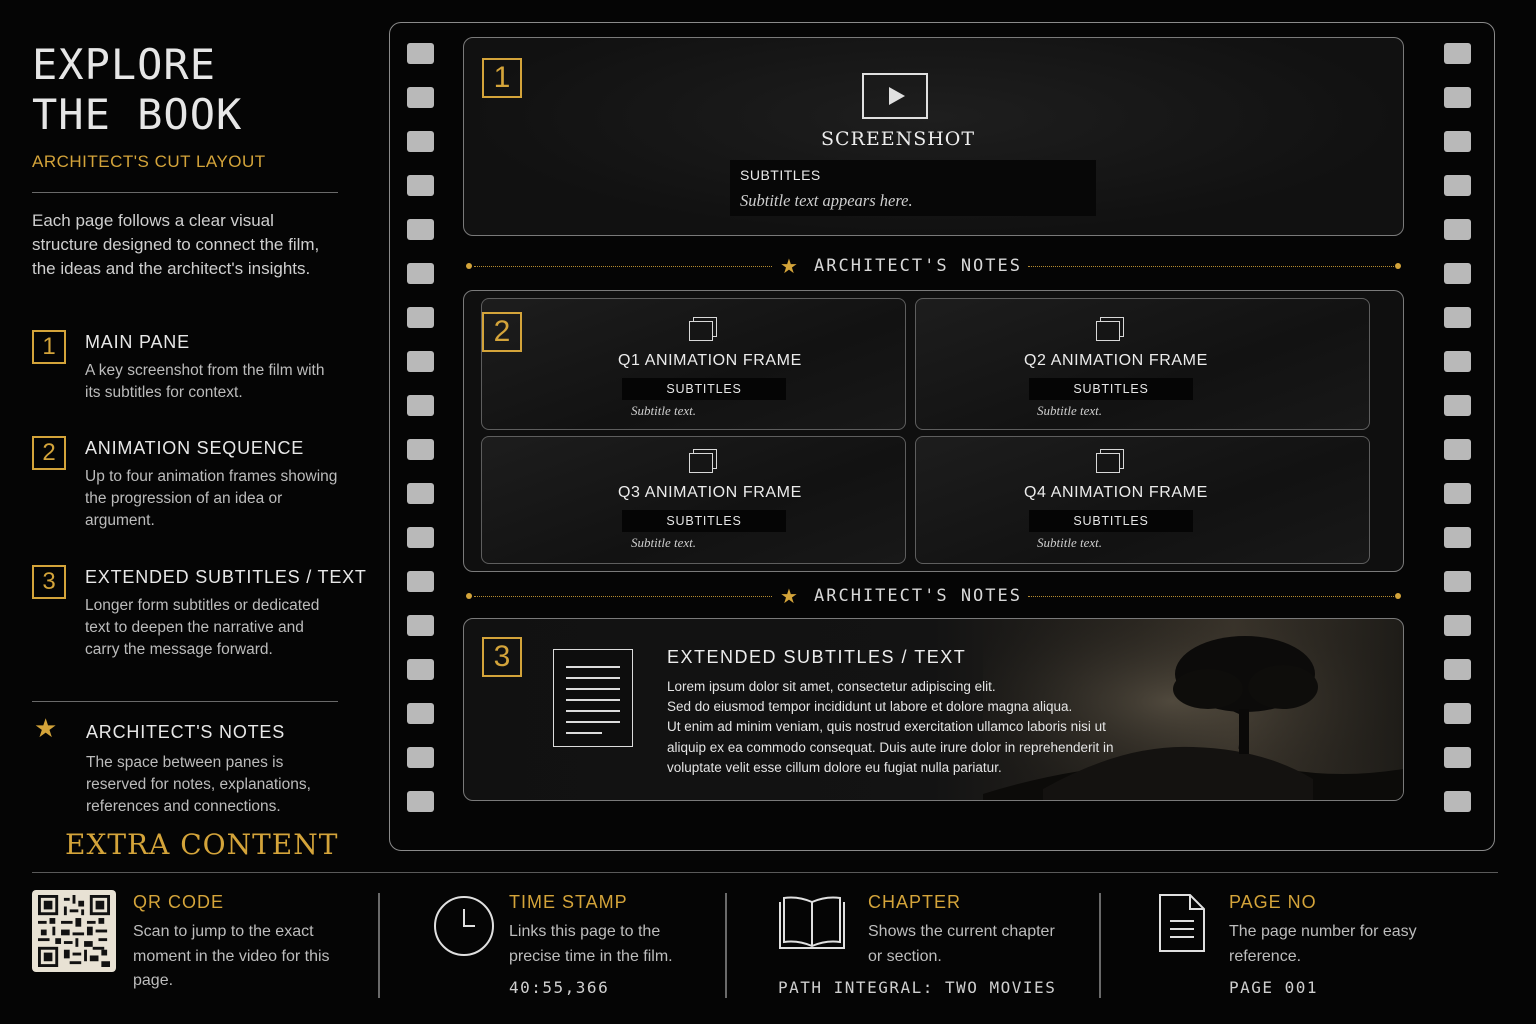  I want to click on page-title-line1: EXPLORE, so click(124, 64).